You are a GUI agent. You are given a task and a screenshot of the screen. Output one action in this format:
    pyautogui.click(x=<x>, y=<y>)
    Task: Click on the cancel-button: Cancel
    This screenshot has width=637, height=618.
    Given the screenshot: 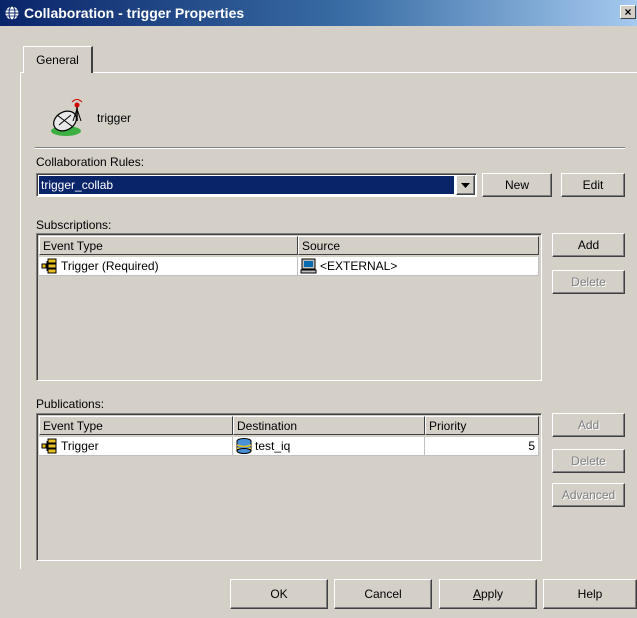 What is the action you would take?
    pyautogui.click(x=383, y=594)
    